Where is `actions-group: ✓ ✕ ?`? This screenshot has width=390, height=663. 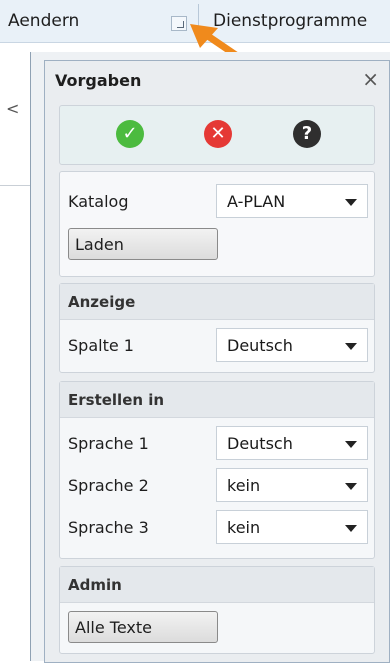
actions-group: ✓ ✕ ? is located at coordinates (217, 135).